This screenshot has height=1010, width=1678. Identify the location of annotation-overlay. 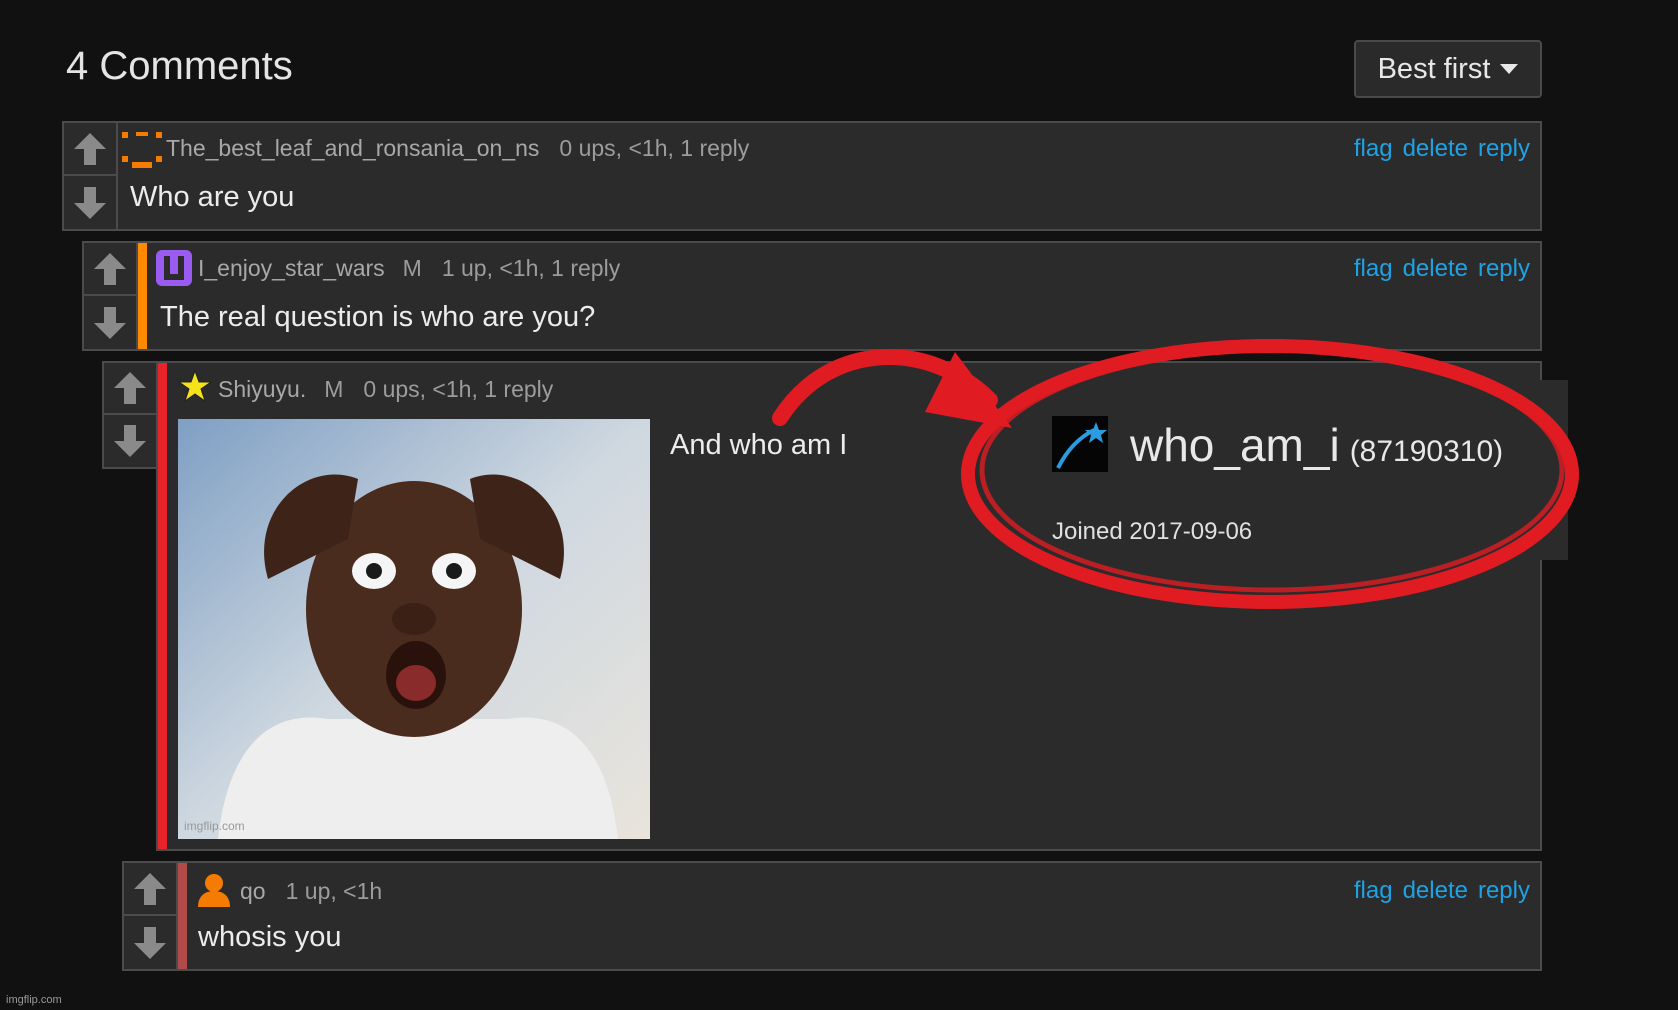
(1175, 474).